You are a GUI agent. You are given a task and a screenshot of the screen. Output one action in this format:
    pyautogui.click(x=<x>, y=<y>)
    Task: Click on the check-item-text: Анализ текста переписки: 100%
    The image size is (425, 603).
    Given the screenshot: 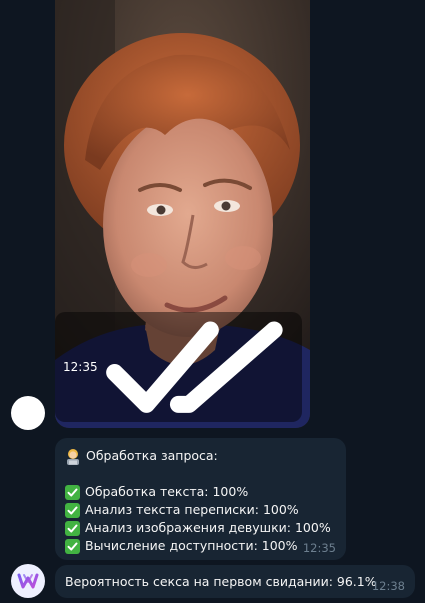 What is the action you would take?
    pyautogui.click(x=192, y=509)
    